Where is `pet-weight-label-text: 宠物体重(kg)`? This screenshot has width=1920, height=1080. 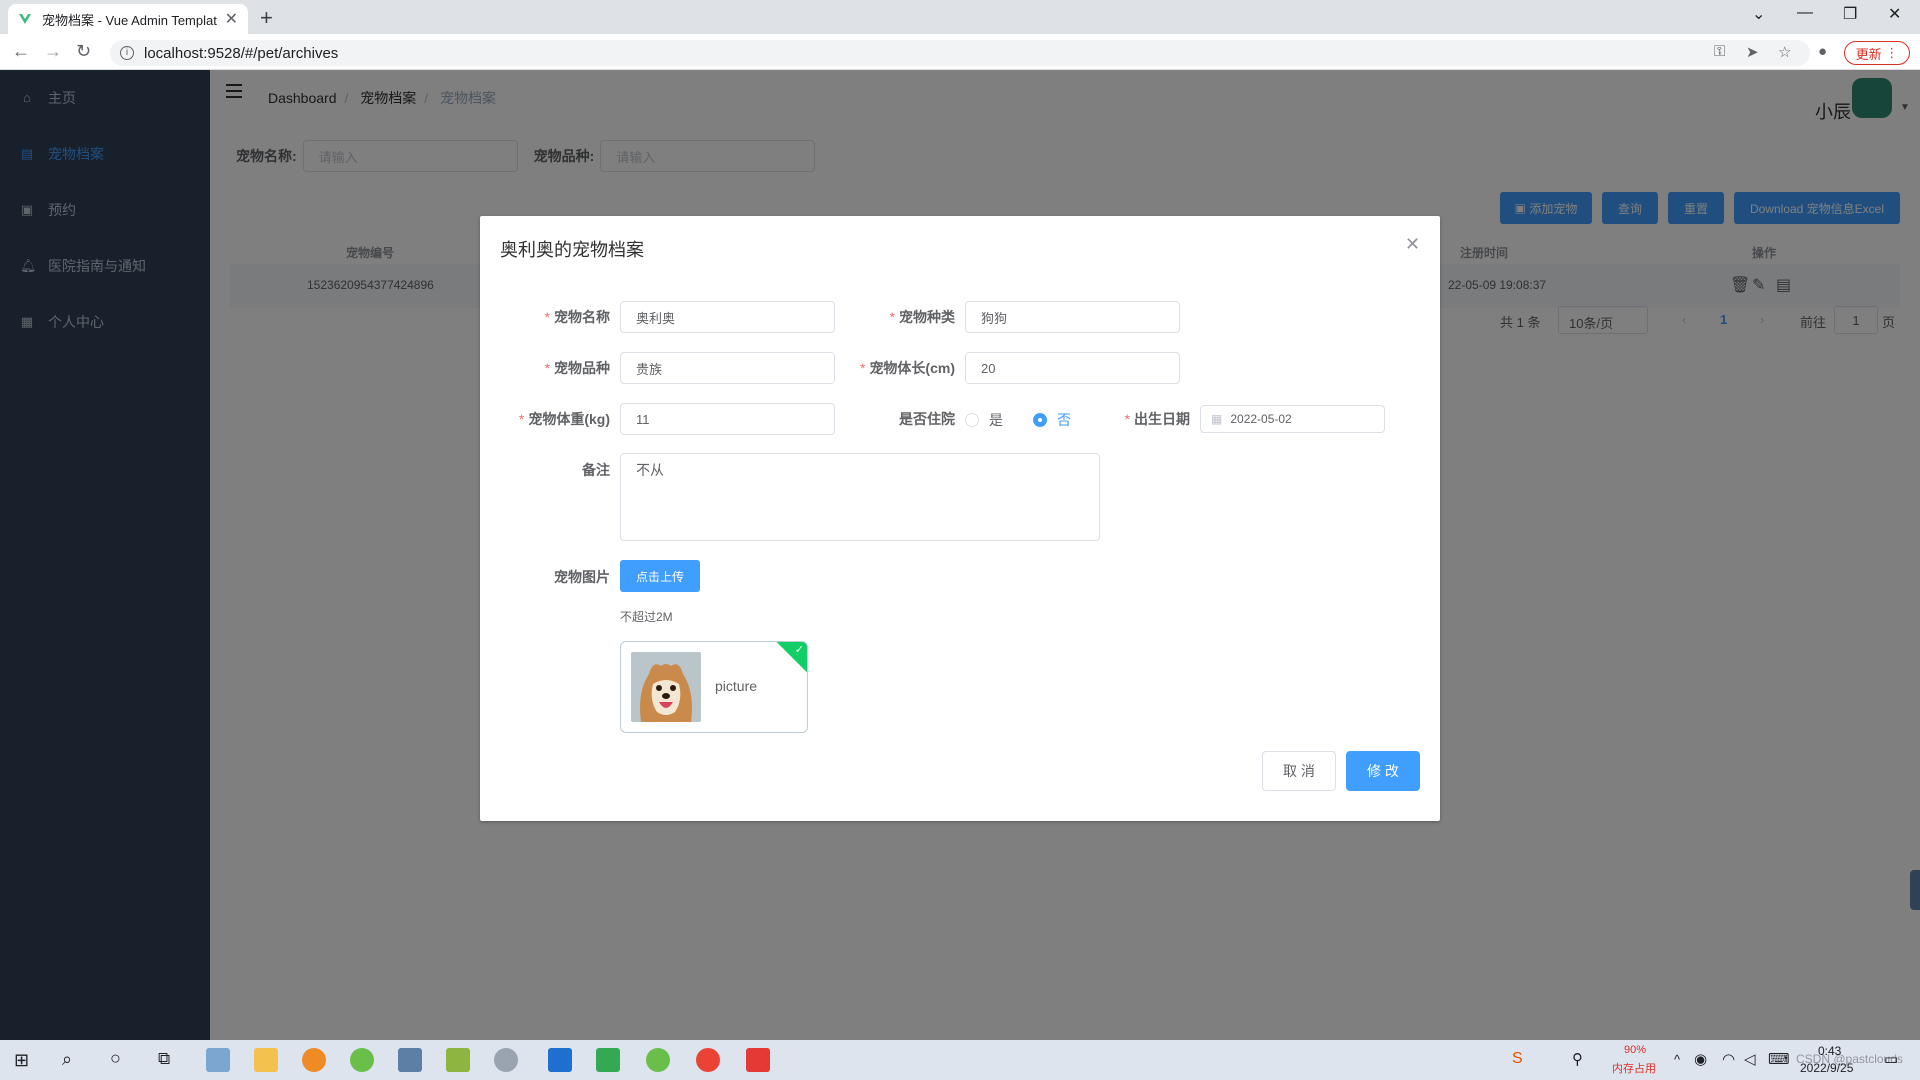
pet-weight-label-text: 宠物体重(kg) is located at coordinates (569, 419).